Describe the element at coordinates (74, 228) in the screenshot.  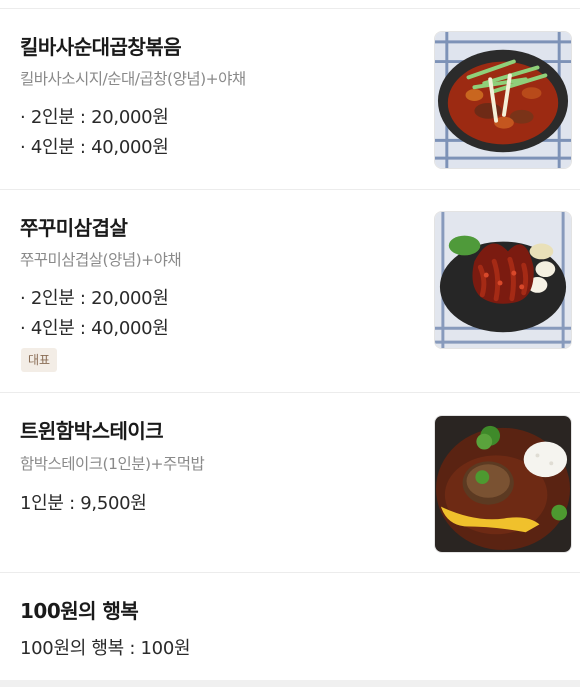
I see `menu-item-title: 쭈꾸미삼겹살` at that location.